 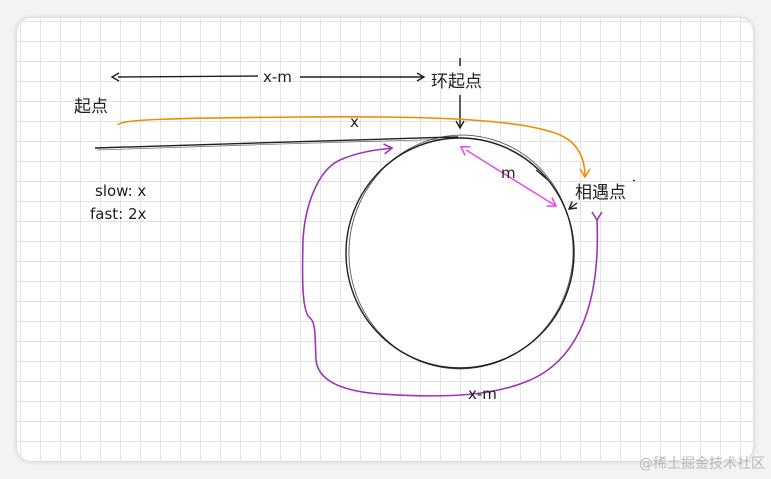 What do you see at coordinates (276, 142) in the screenshot?
I see `list-line` at bounding box center [276, 142].